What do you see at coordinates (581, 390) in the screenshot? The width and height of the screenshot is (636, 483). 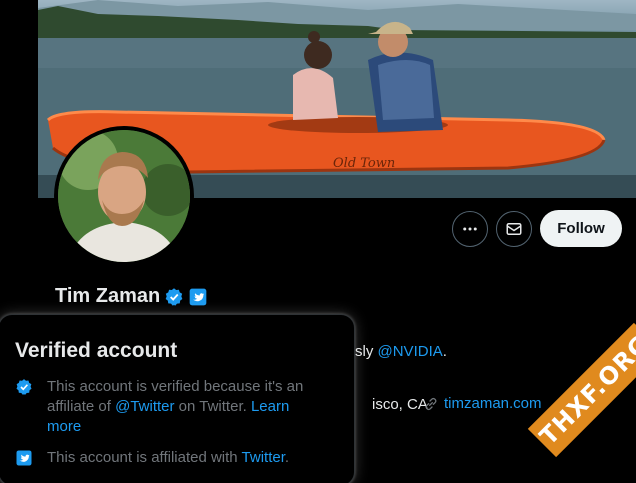 I see `watermark: THXF.ORG` at bounding box center [581, 390].